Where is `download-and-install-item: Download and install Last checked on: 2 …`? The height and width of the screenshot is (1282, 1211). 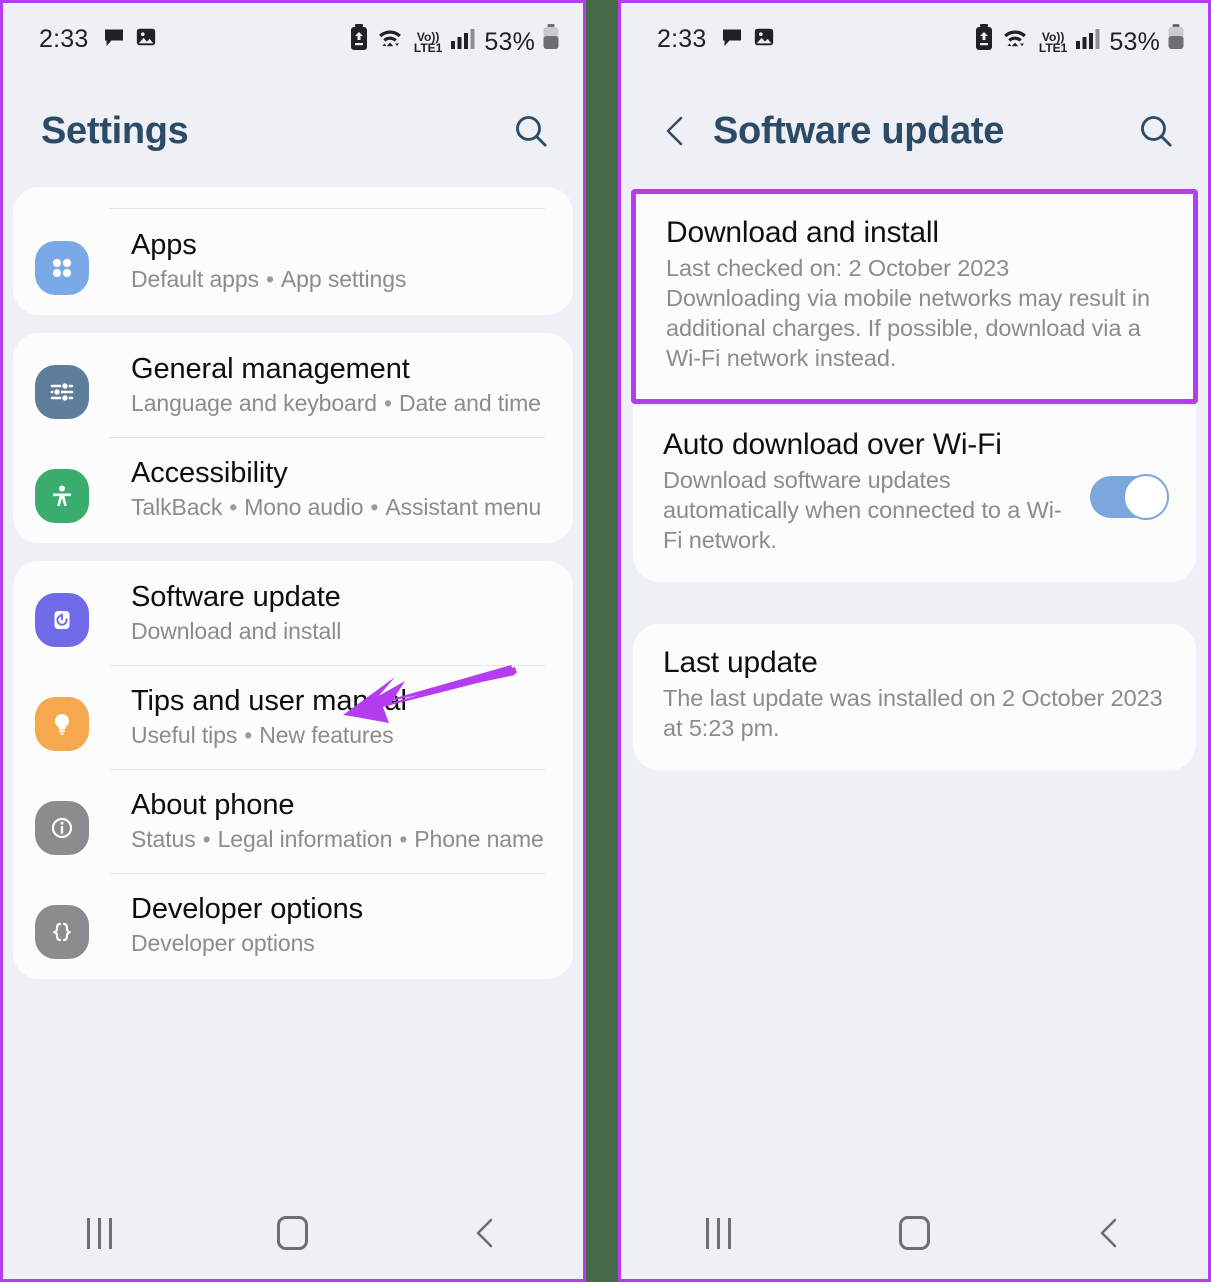 download-and-install-item: Download and install Last checked on: 2 … is located at coordinates (914, 297).